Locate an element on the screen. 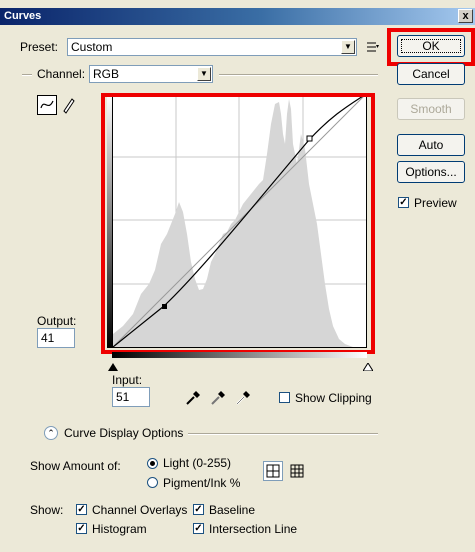 The height and width of the screenshot is (552, 475). black-eyedropper-icon is located at coordinates (193, 398).